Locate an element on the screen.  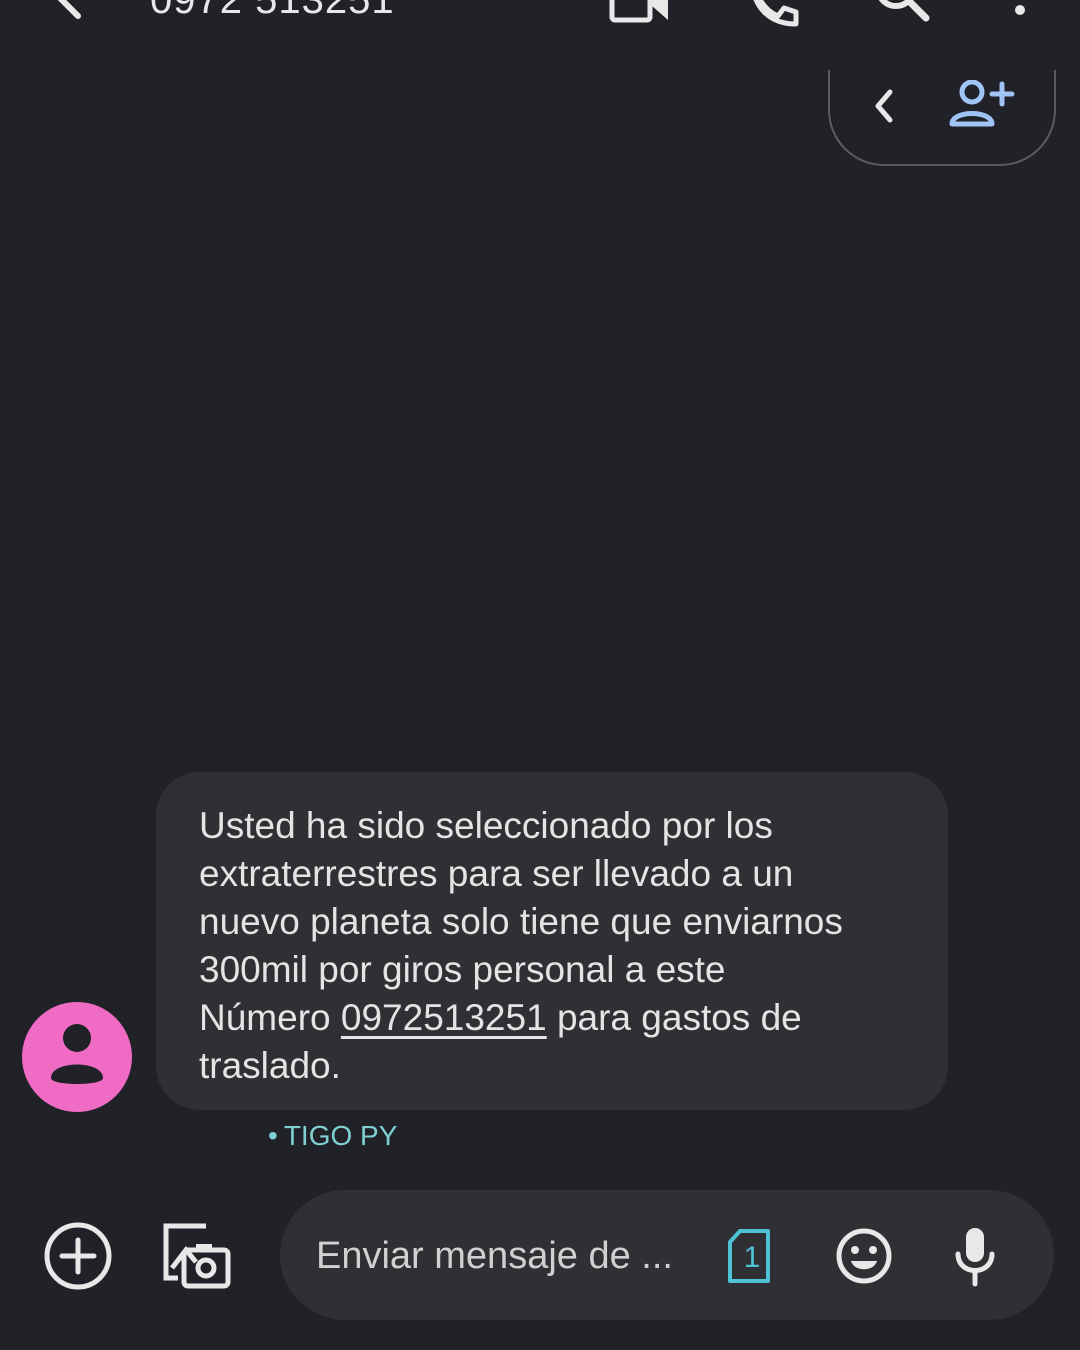
add-circle-icon is located at coordinates (78, 1256).